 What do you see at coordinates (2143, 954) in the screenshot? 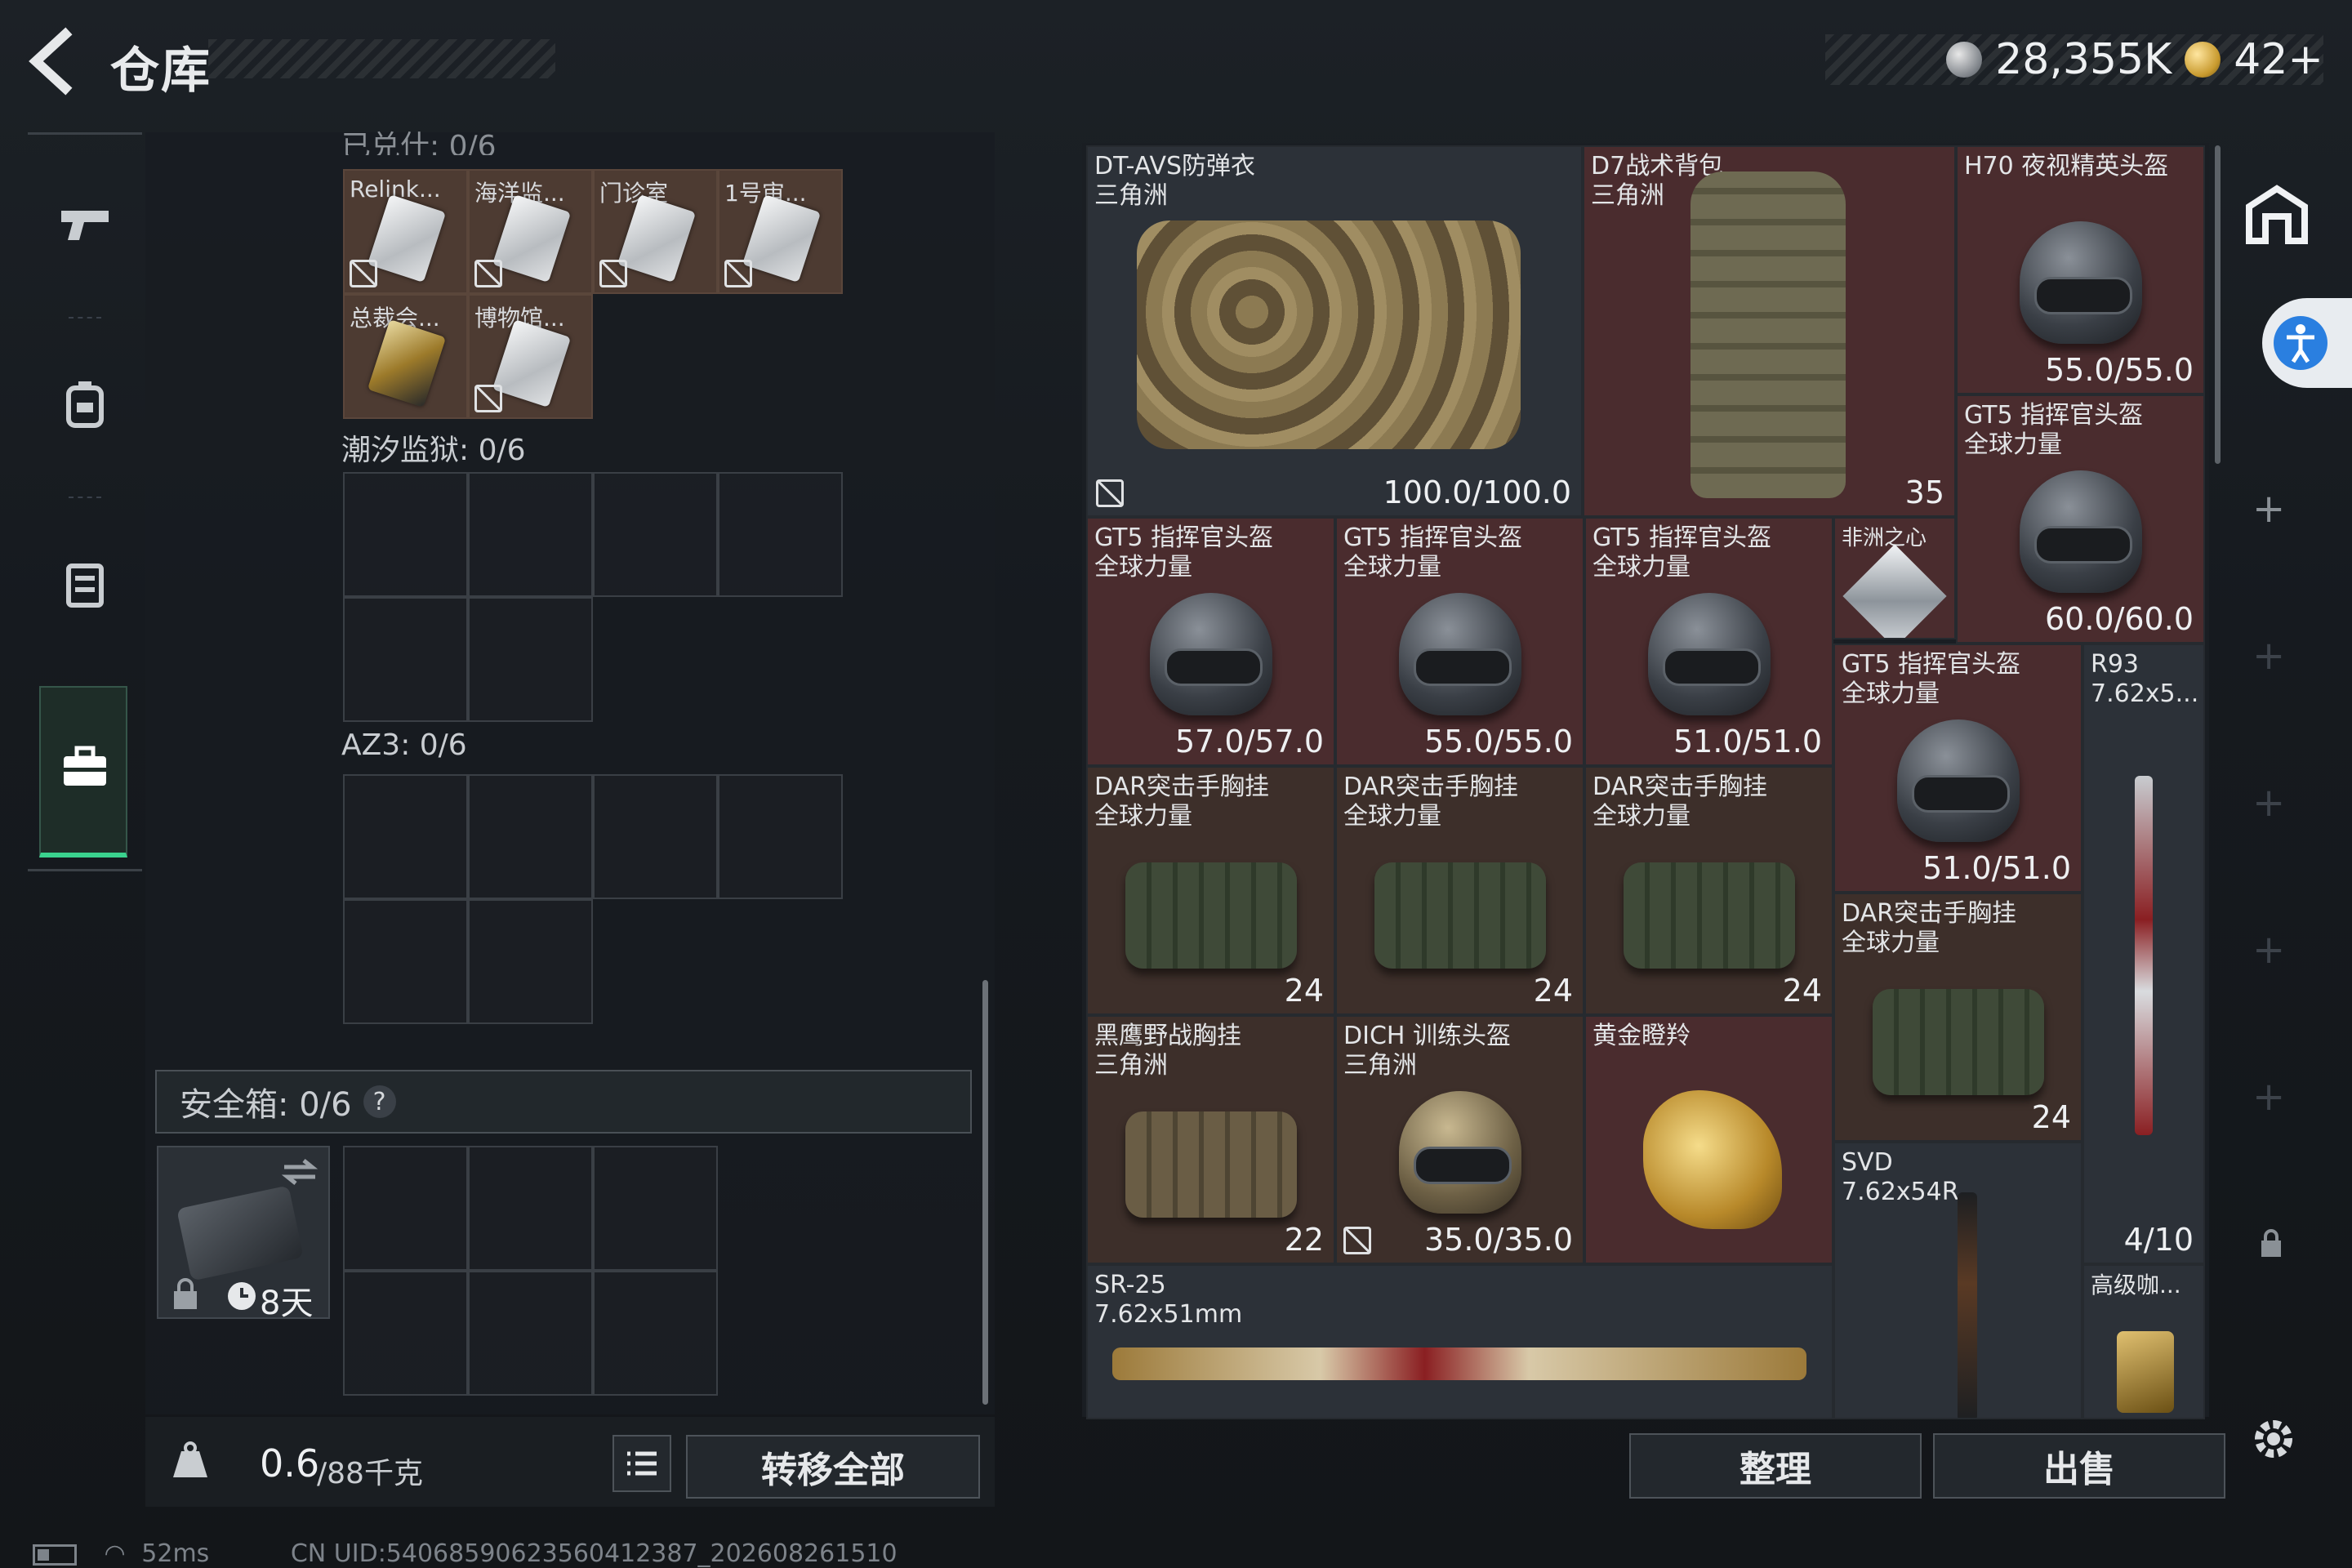
I see `stash-item: R93 7.62x5... 4/10` at bounding box center [2143, 954].